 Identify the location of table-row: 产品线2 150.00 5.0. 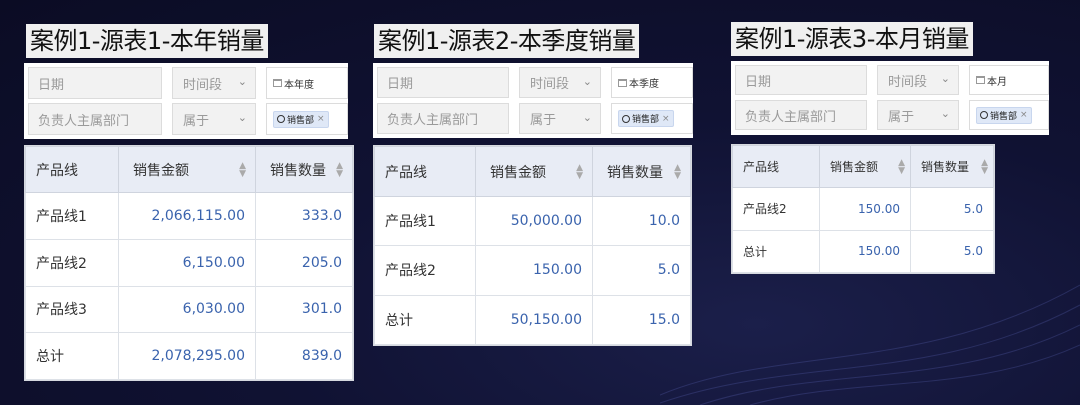
(532, 270).